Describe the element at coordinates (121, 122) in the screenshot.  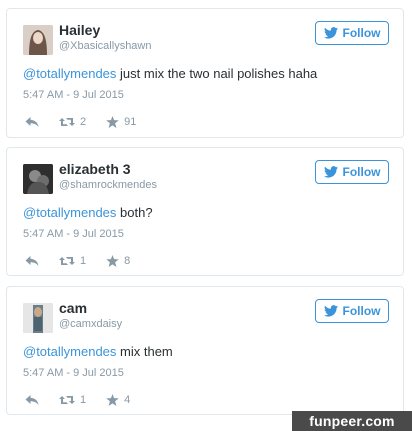
I see `favorite-button: 91` at that location.